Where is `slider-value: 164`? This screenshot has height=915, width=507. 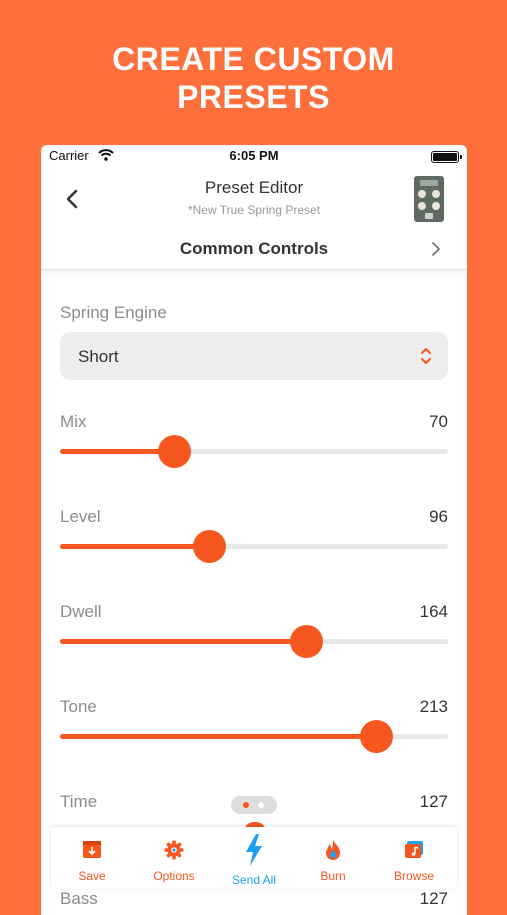
slider-value: 164 is located at coordinates (433, 611).